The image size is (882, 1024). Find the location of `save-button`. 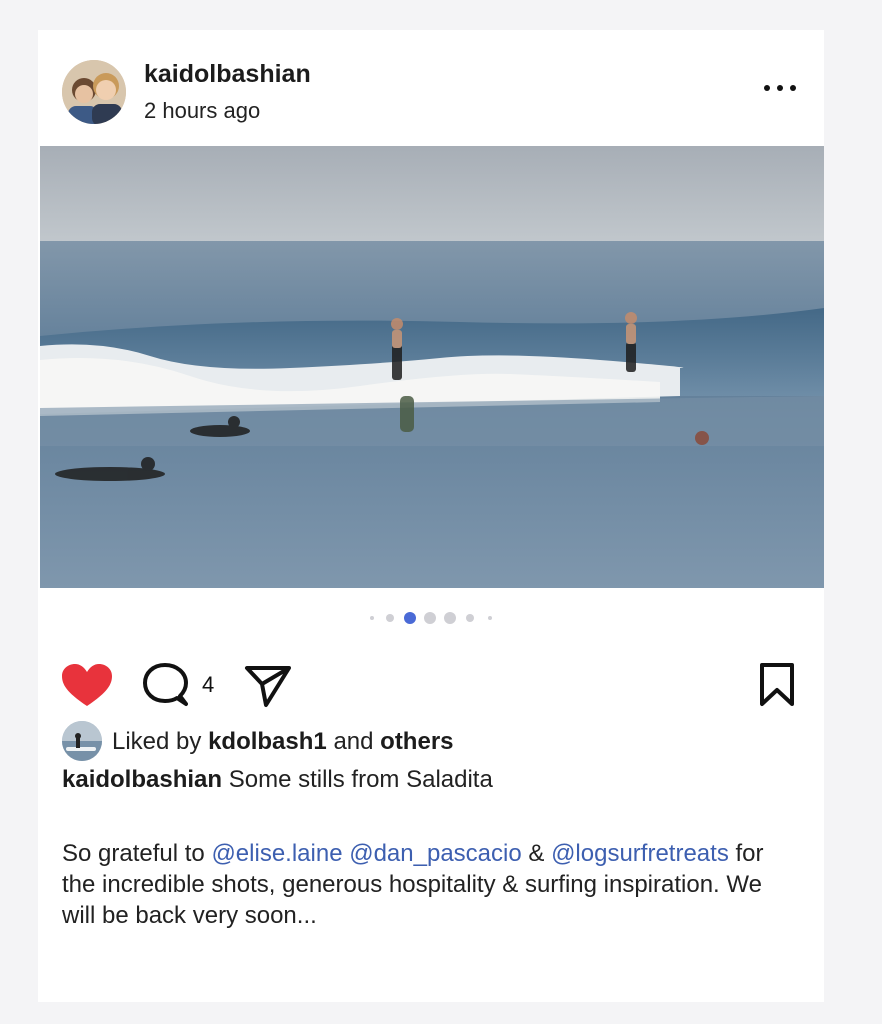

save-button is located at coordinates (777, 685).